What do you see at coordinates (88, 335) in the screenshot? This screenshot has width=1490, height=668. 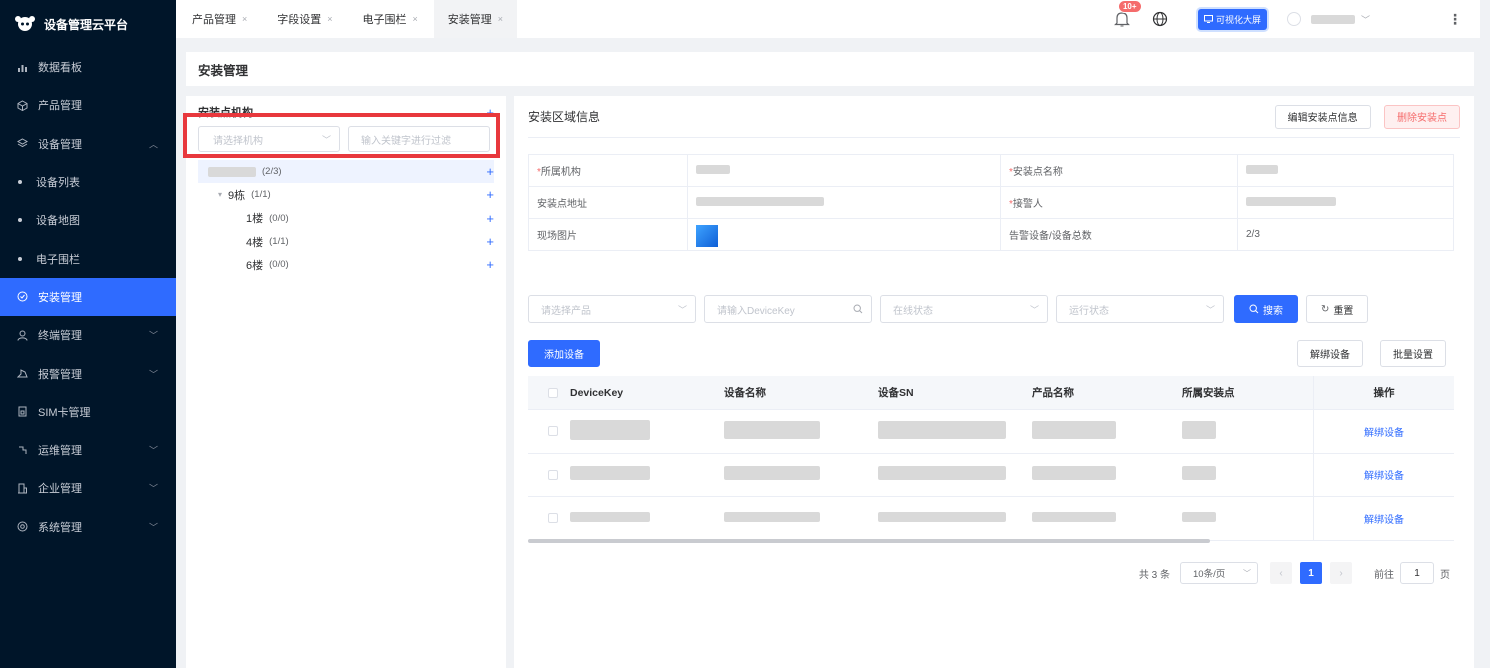 I see `sidebar-item-terminal: 终端管理 ﹀` at bounding box center [88, 335].